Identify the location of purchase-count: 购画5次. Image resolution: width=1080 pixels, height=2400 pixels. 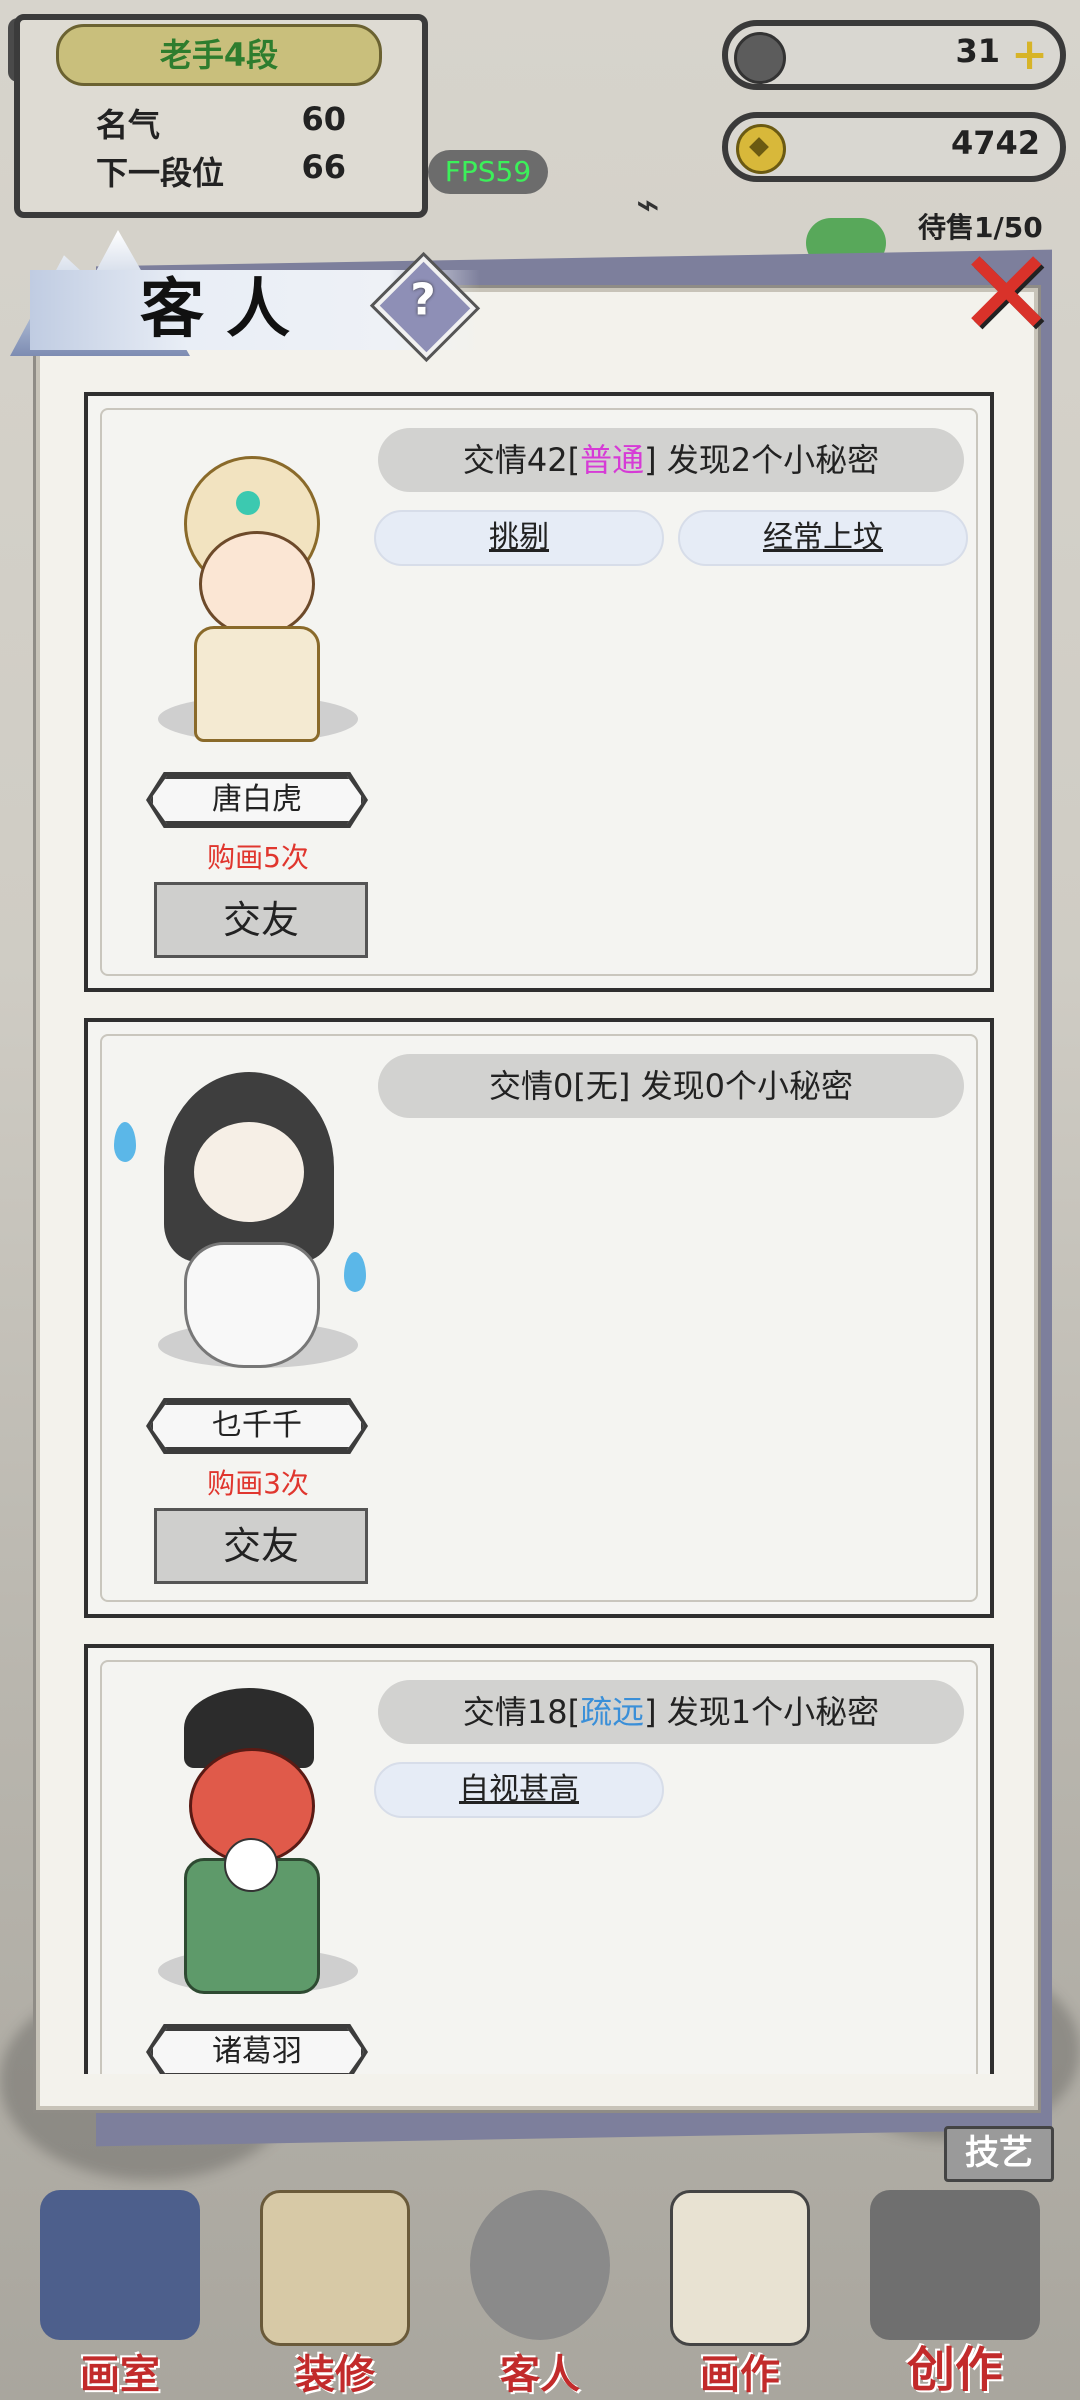
(258, 857).